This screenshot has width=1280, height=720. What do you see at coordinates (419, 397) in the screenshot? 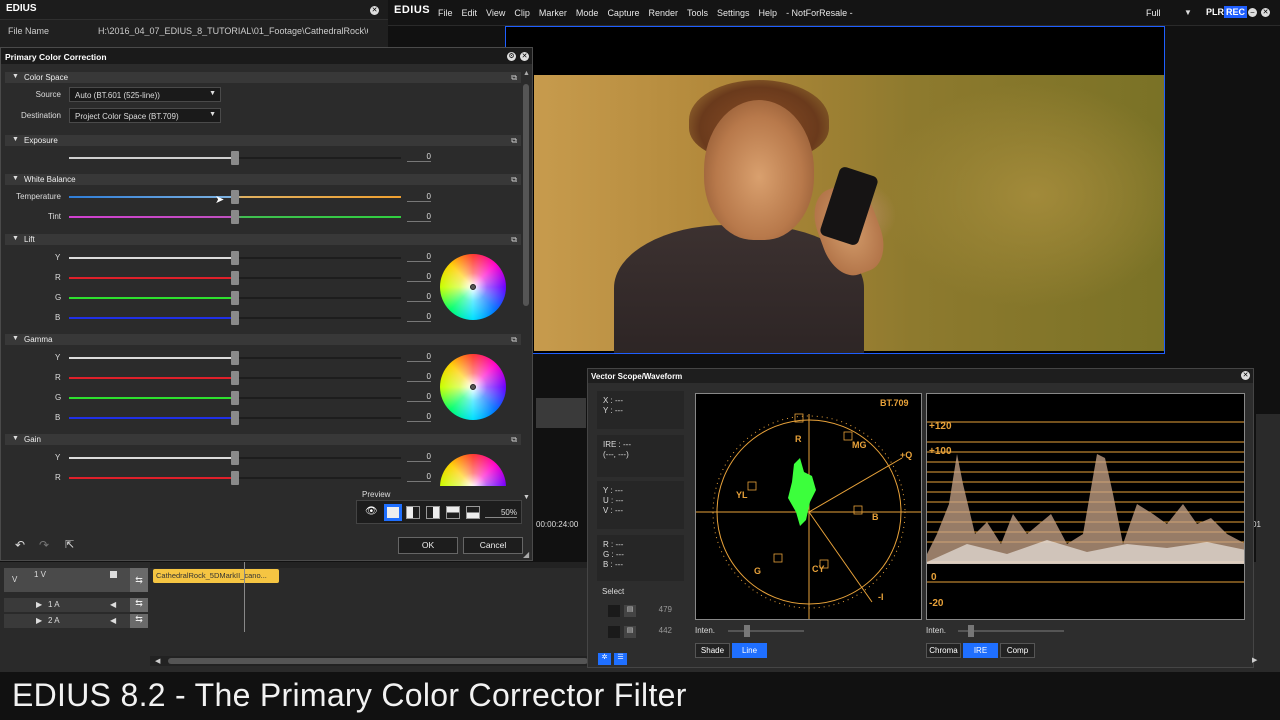
I see `gamma-g-value: 0` at bounding box center [419, 397].